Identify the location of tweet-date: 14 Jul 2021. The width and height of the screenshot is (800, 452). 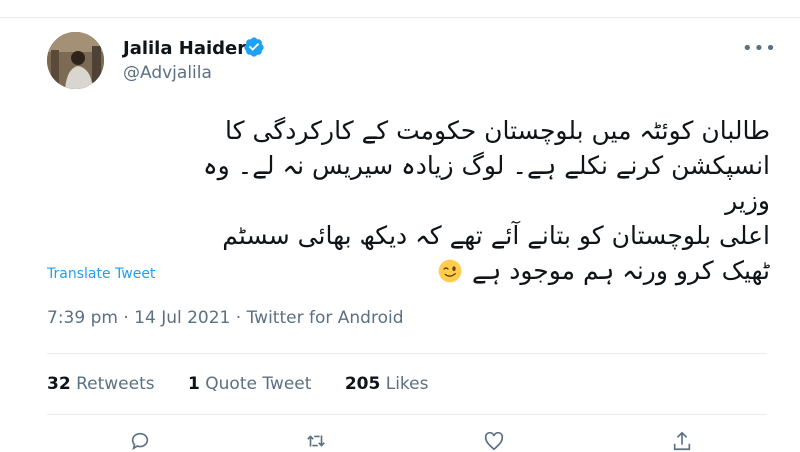
(182, 318).